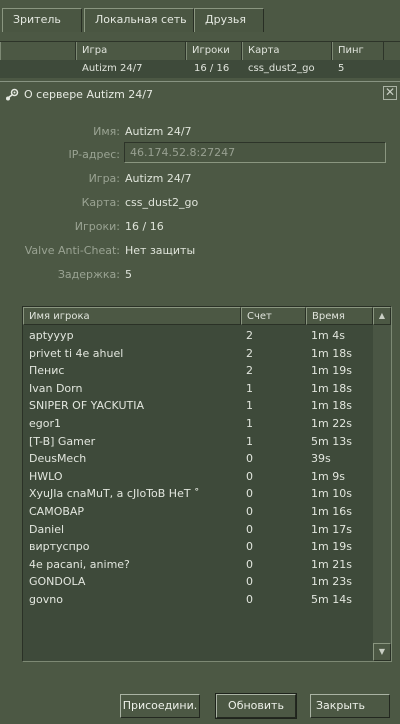 The image size is (400, 724). Describe the element at coordinates (287, 51) in the screenshot. I see `col-map: Карта` at that location.